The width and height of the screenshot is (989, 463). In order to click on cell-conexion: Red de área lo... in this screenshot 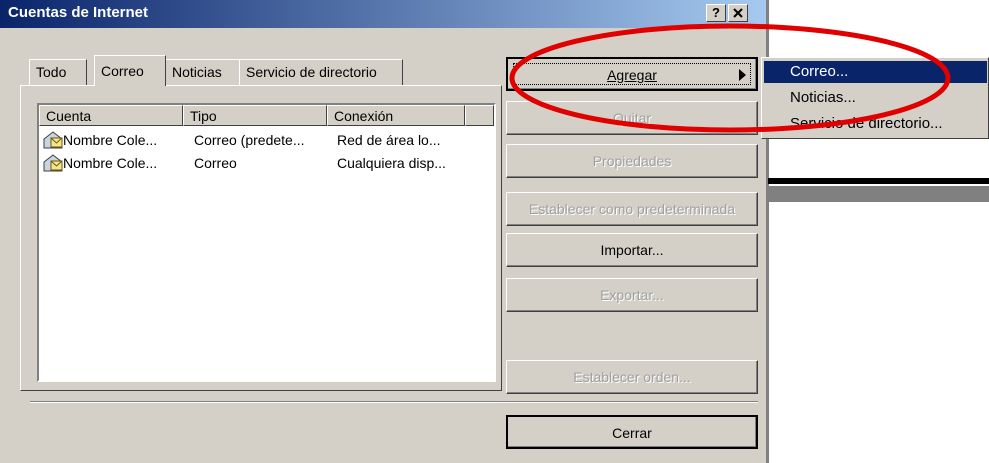, I will do `click(389, 140)`.